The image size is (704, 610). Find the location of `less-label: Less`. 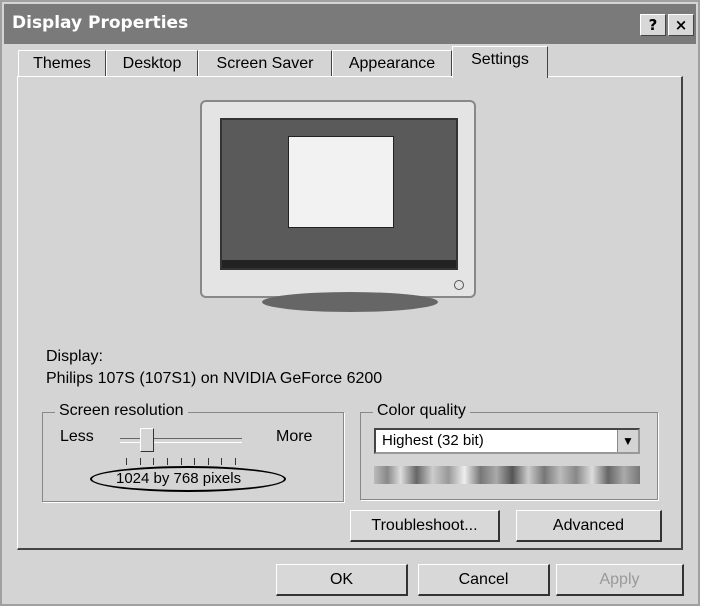

less-label: Less is located at coordinates (77, 436).